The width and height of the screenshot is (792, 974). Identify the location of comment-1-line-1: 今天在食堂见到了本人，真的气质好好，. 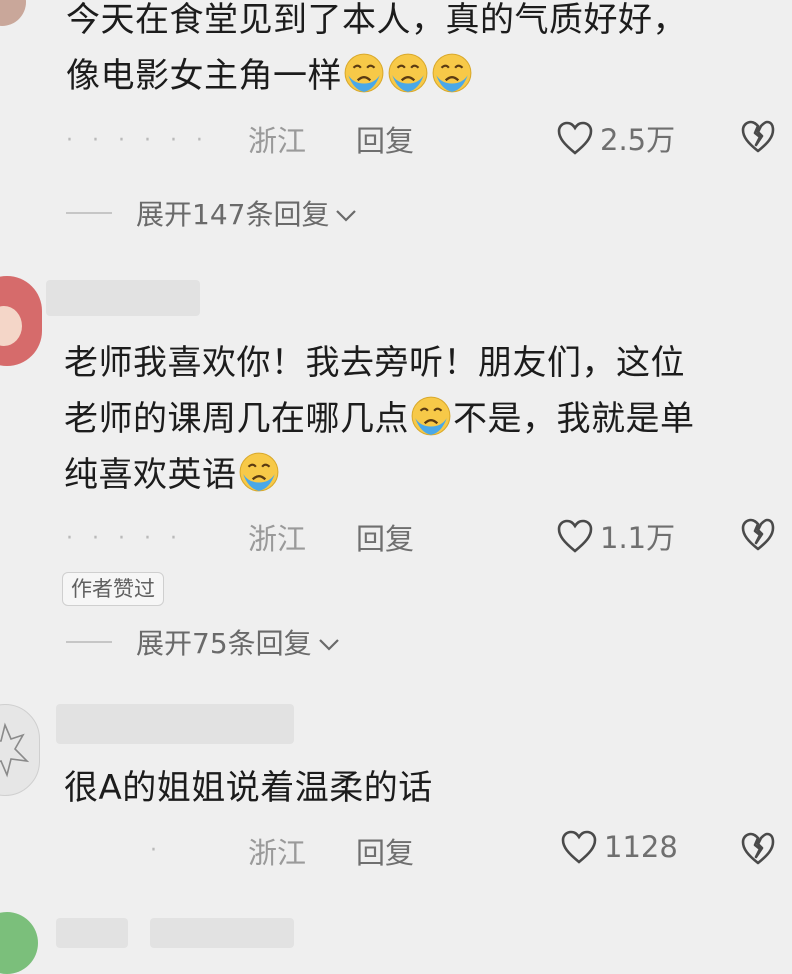
(376, 20).